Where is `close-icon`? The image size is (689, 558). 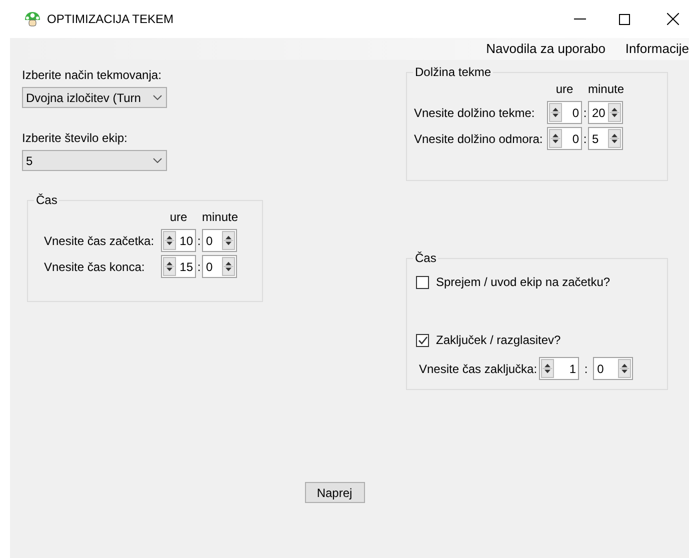
close-icon is located at coordinates (673, 19).